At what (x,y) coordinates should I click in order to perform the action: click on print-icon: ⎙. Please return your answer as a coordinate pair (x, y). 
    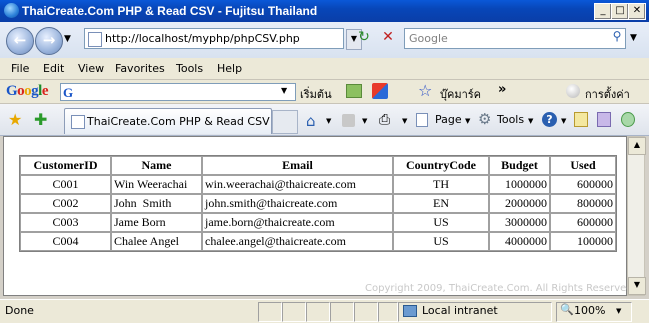
    Looking at the image, I should click on (384, 120).